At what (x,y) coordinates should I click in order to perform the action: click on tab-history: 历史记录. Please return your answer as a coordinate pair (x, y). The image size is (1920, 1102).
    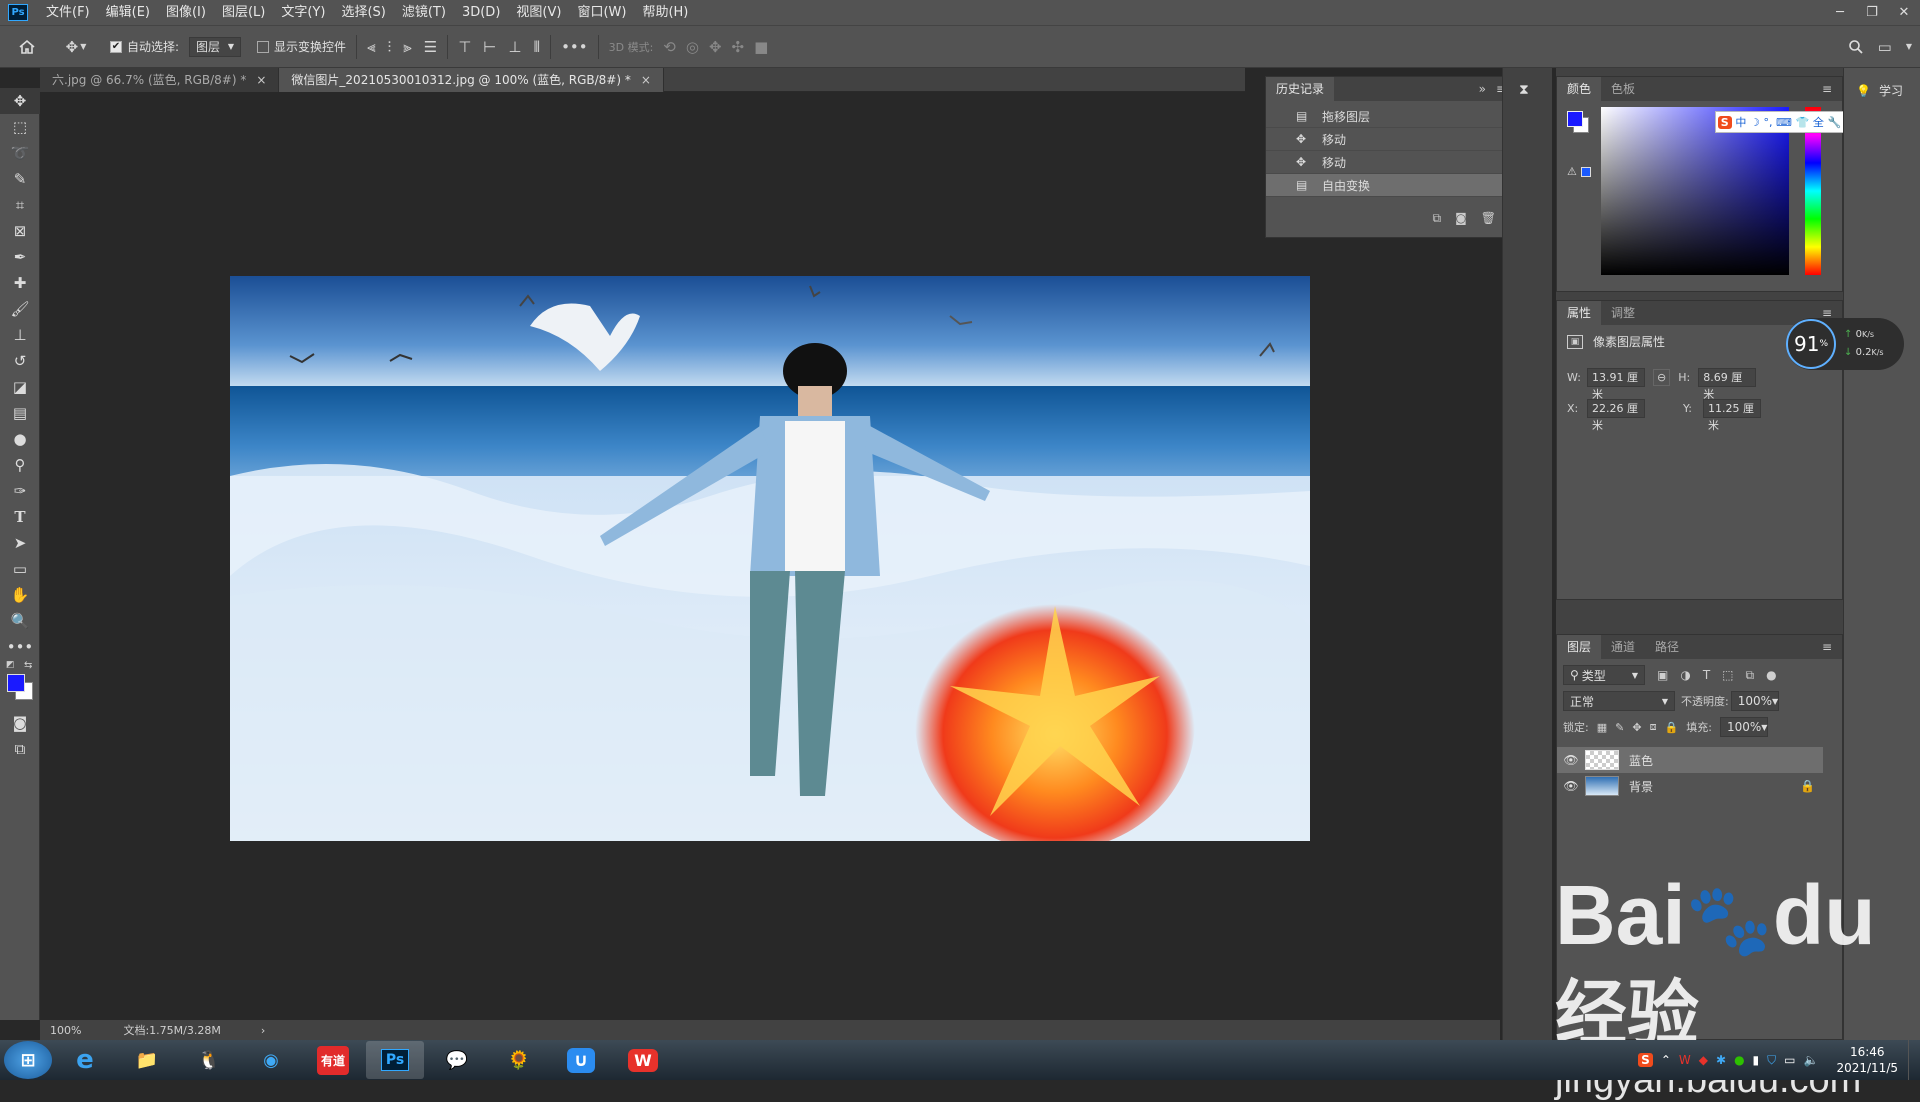
    Looking at the image, I should click on (1300, 89).